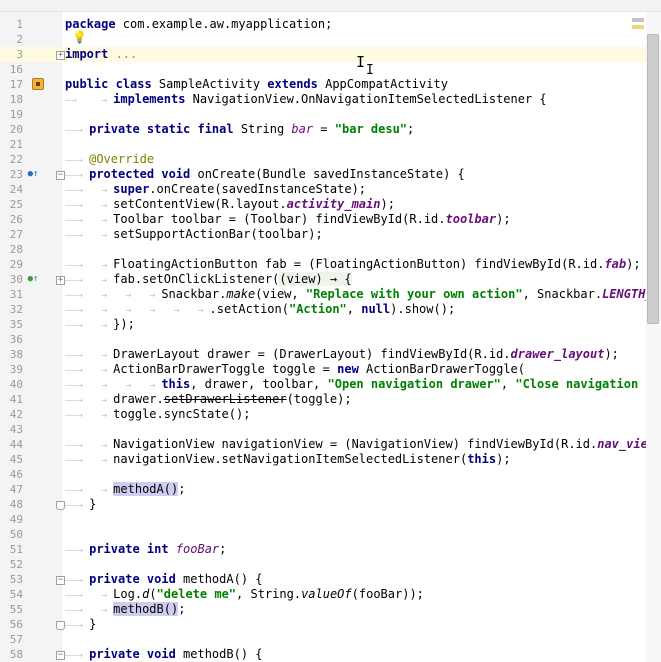 The height and width of the screenshot is (662, 661). I want to click on code-text: ——→ private int fooBar;, so click(145, 550).